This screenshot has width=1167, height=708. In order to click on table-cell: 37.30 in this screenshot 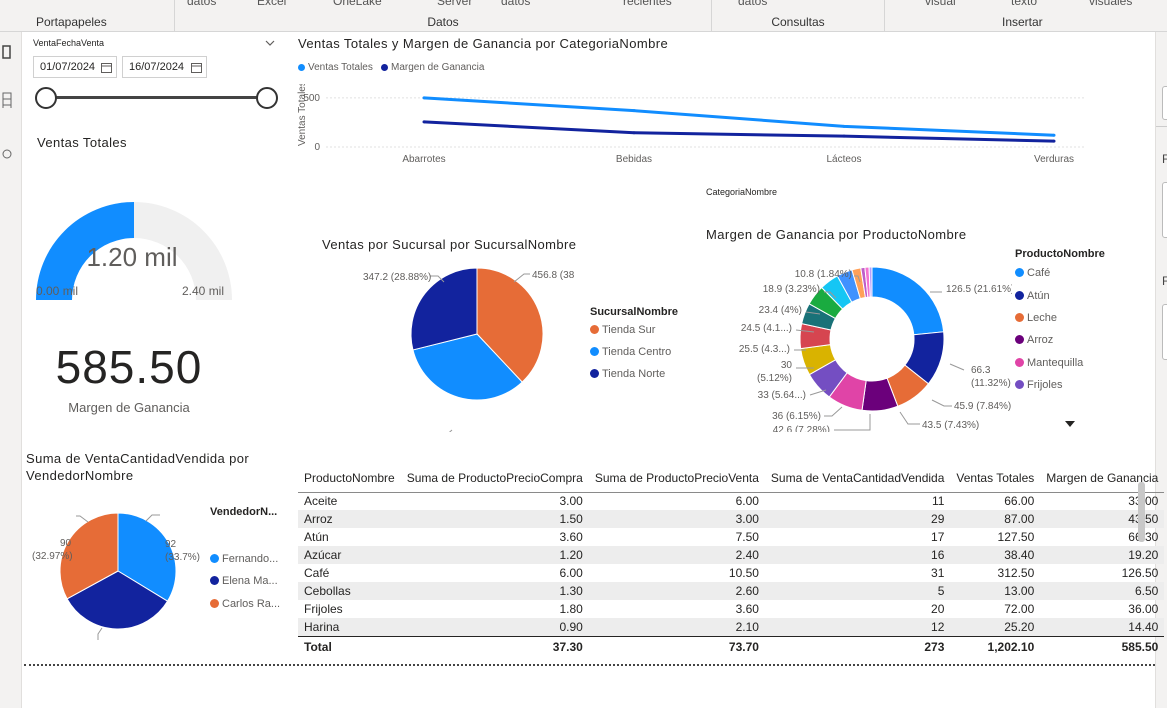, I will do `click(494, 646)`.